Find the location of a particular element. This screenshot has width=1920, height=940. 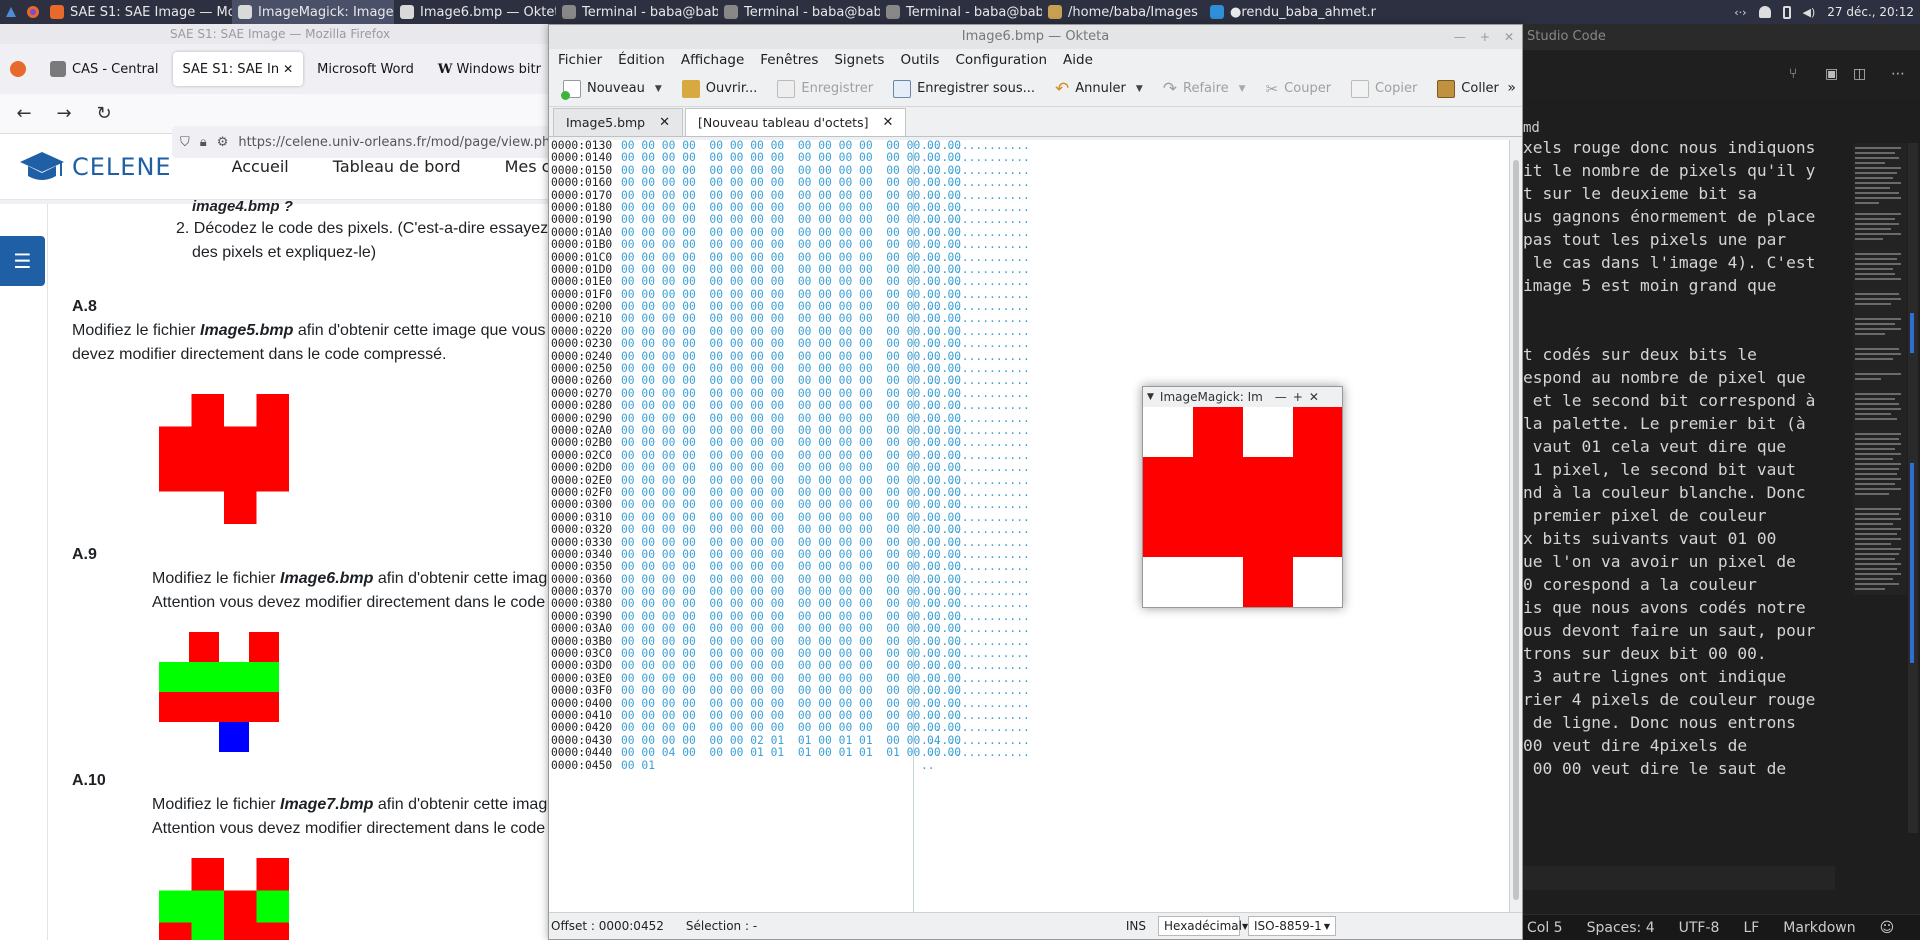

menu-fenetres: Fenêtres is located at coordinates (789, 60).